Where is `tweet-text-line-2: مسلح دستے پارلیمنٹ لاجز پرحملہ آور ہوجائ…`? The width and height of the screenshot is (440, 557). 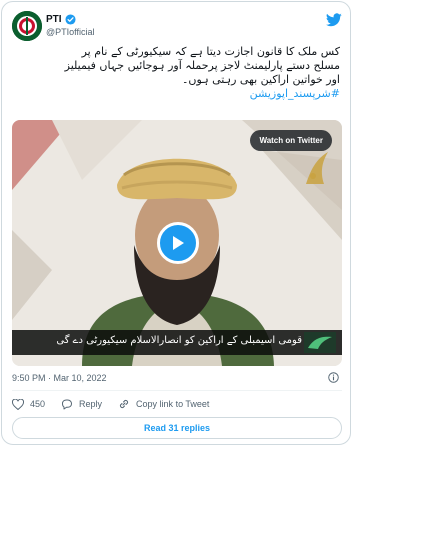 tweet-text-line-2: مسلح دستے پارلیمنٹ لاجز پرحملہ آور ہوجائ… is located at coordinates (202, 65).